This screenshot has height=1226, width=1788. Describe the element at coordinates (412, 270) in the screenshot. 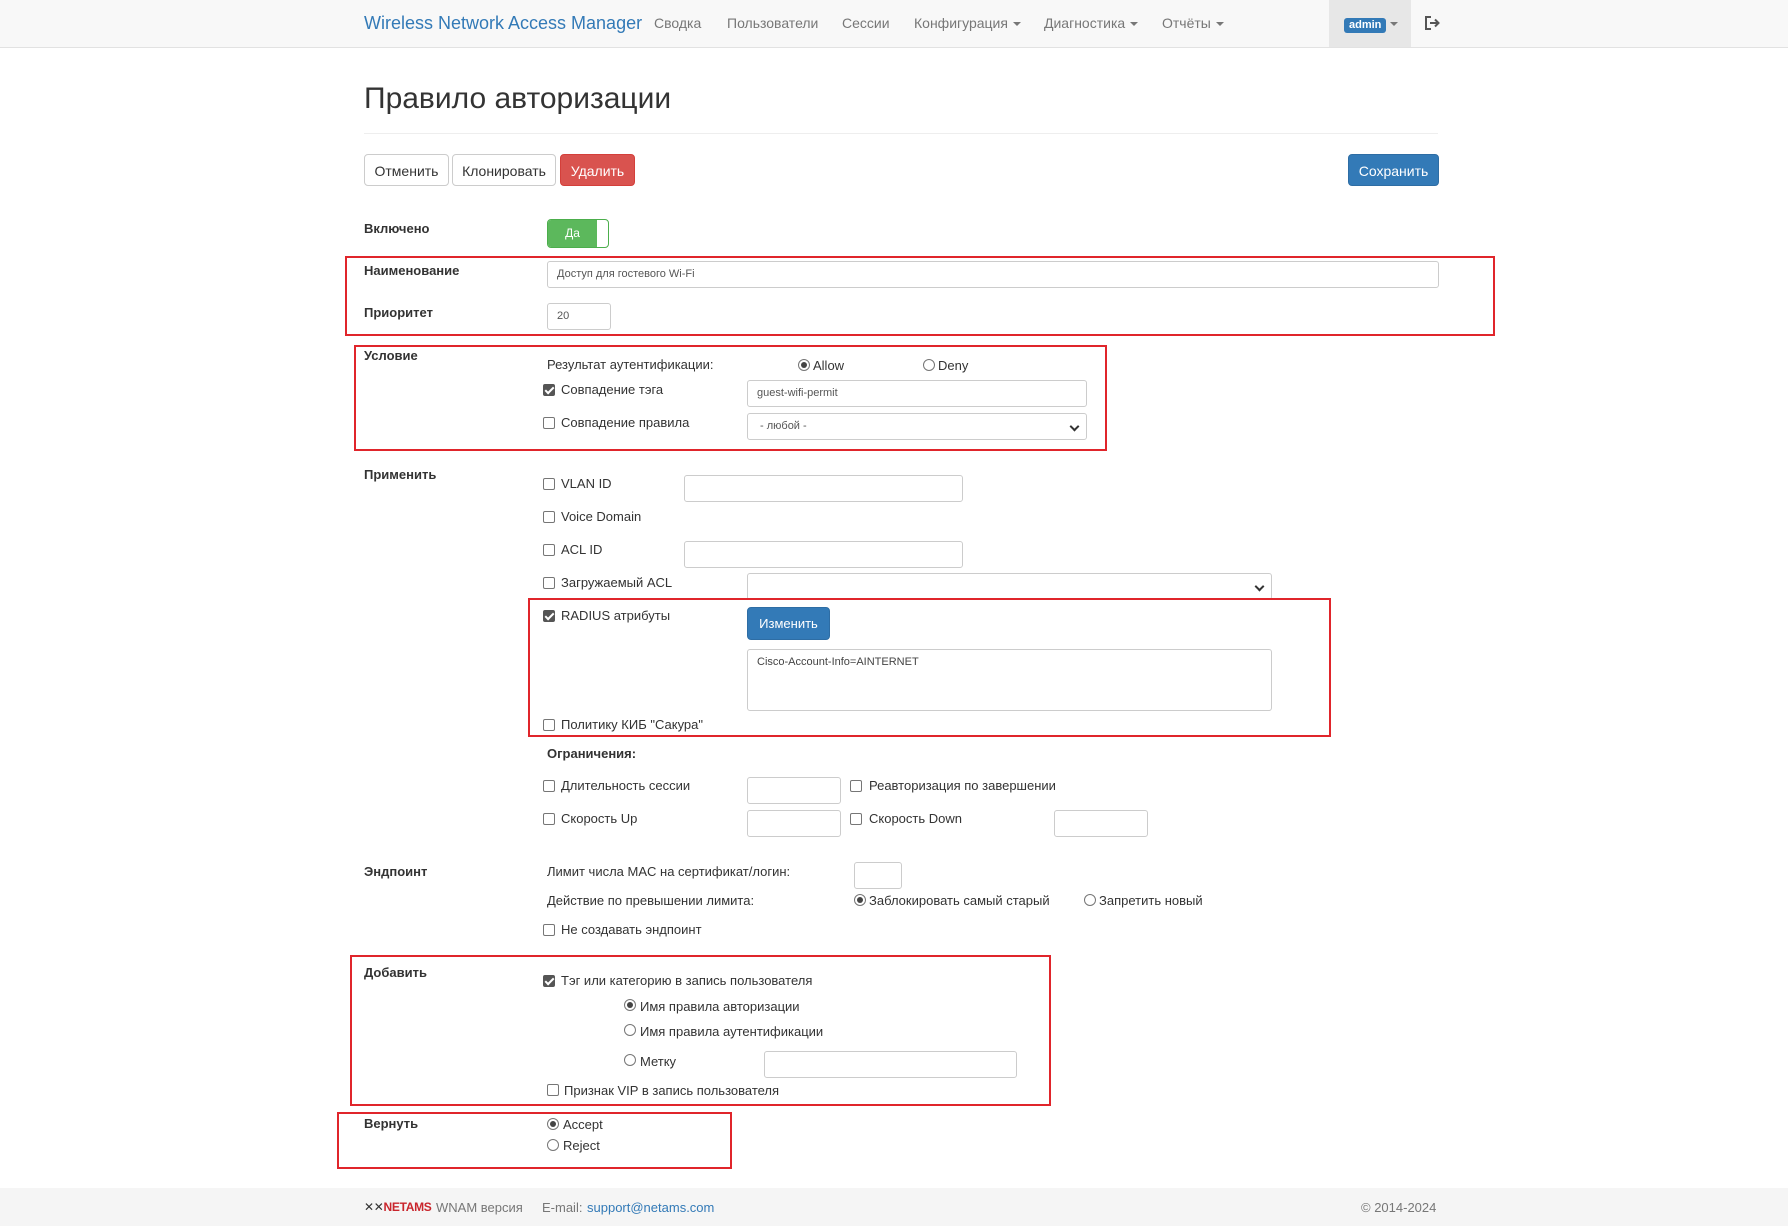

I see `name-label: Наименование` at that location.